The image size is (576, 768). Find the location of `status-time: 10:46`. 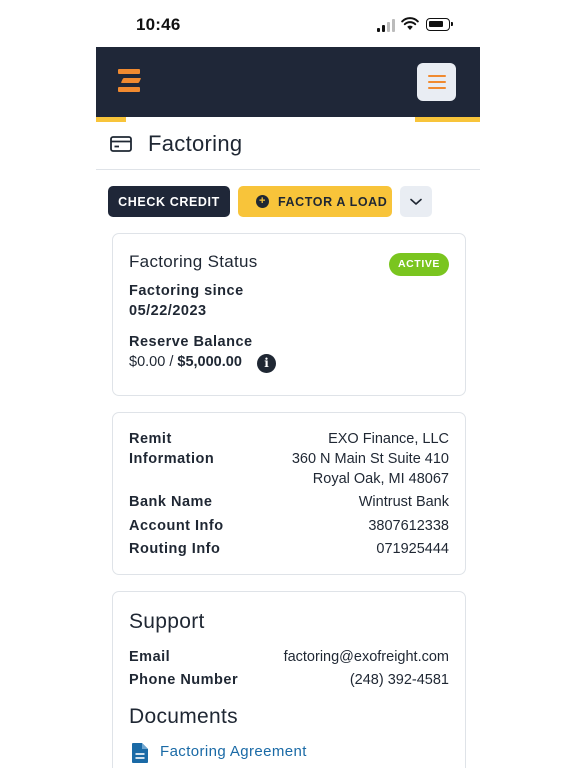

status-time: 10:46 is located at coordinates (158, 24).